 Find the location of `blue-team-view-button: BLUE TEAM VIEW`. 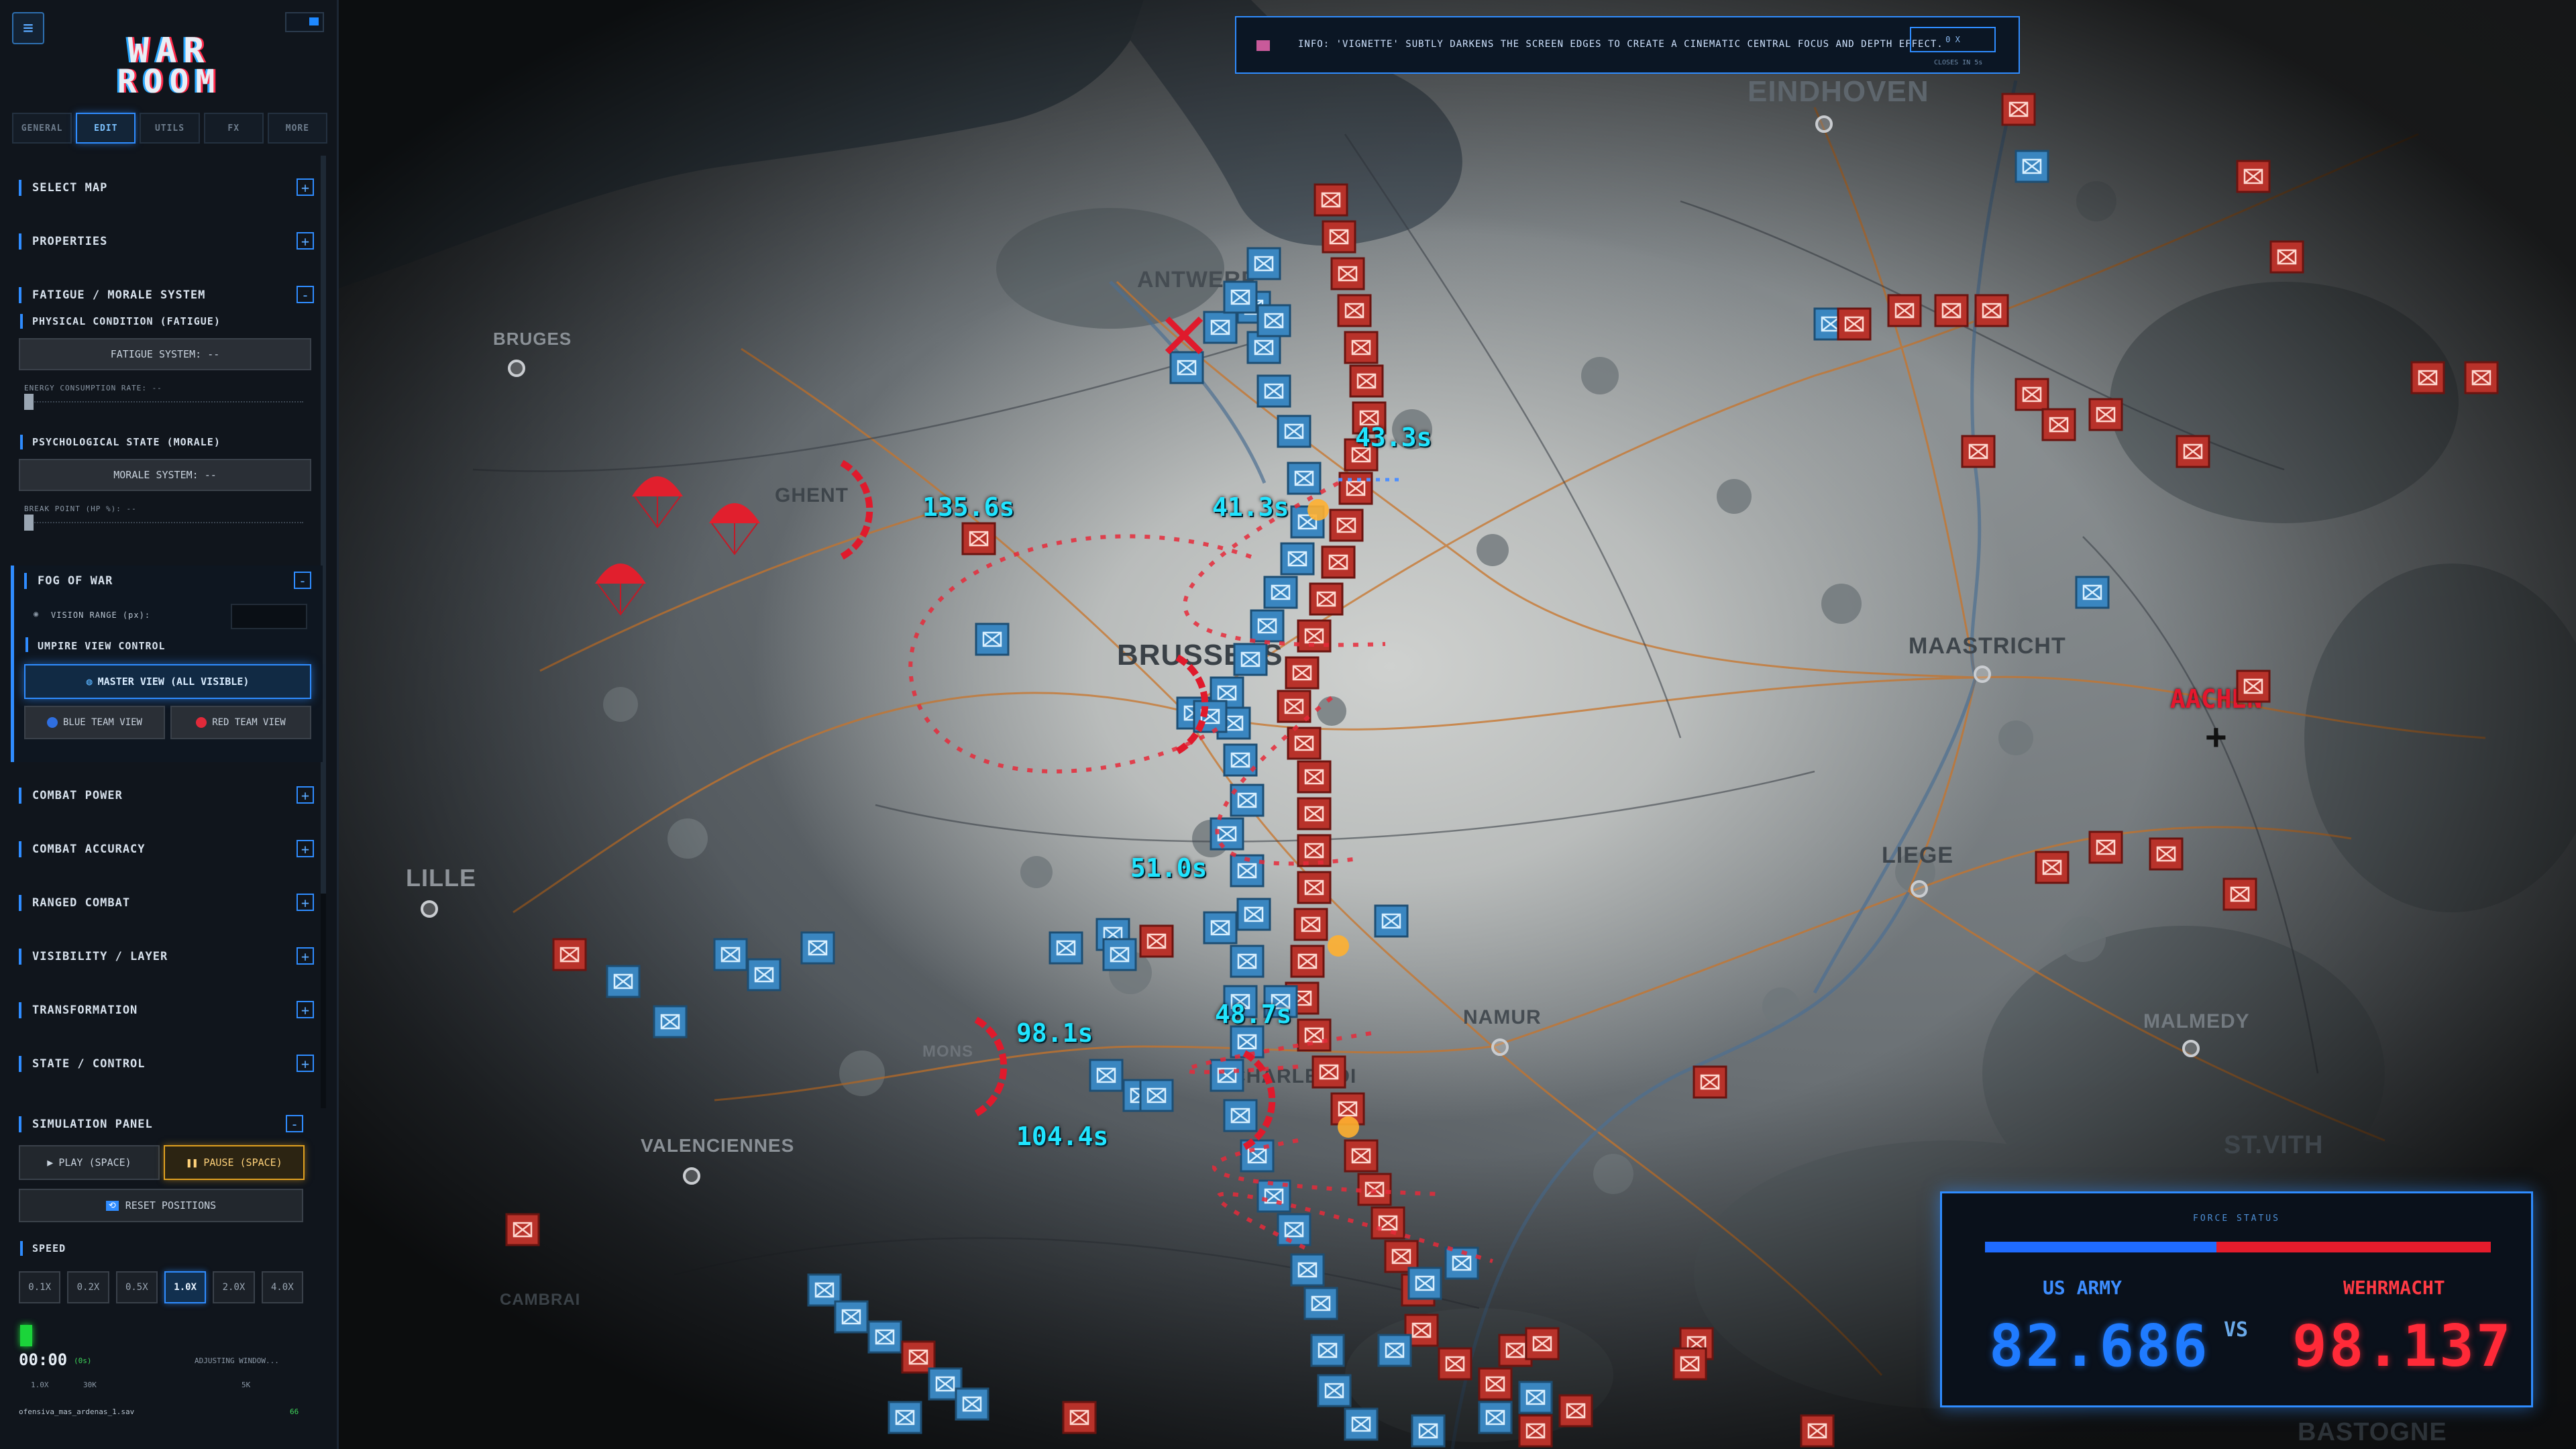

blue-team-view-button: BLUE TEAM VIEW is located at coordinates (94, 722).